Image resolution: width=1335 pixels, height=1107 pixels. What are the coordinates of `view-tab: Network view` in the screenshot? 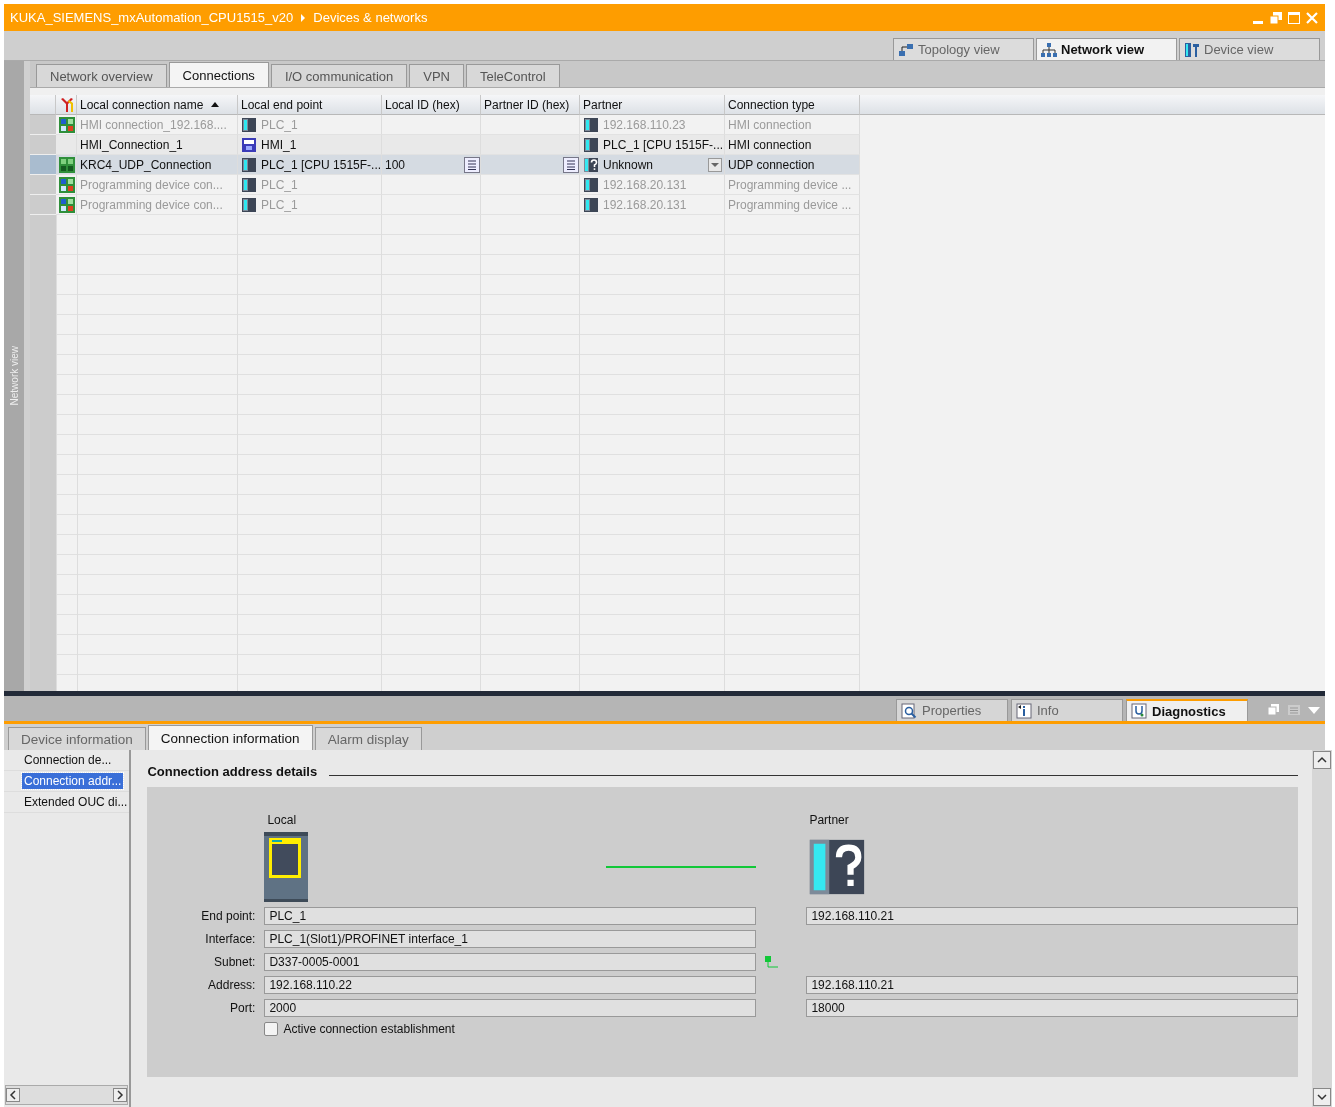 It's located at (1106, 49).